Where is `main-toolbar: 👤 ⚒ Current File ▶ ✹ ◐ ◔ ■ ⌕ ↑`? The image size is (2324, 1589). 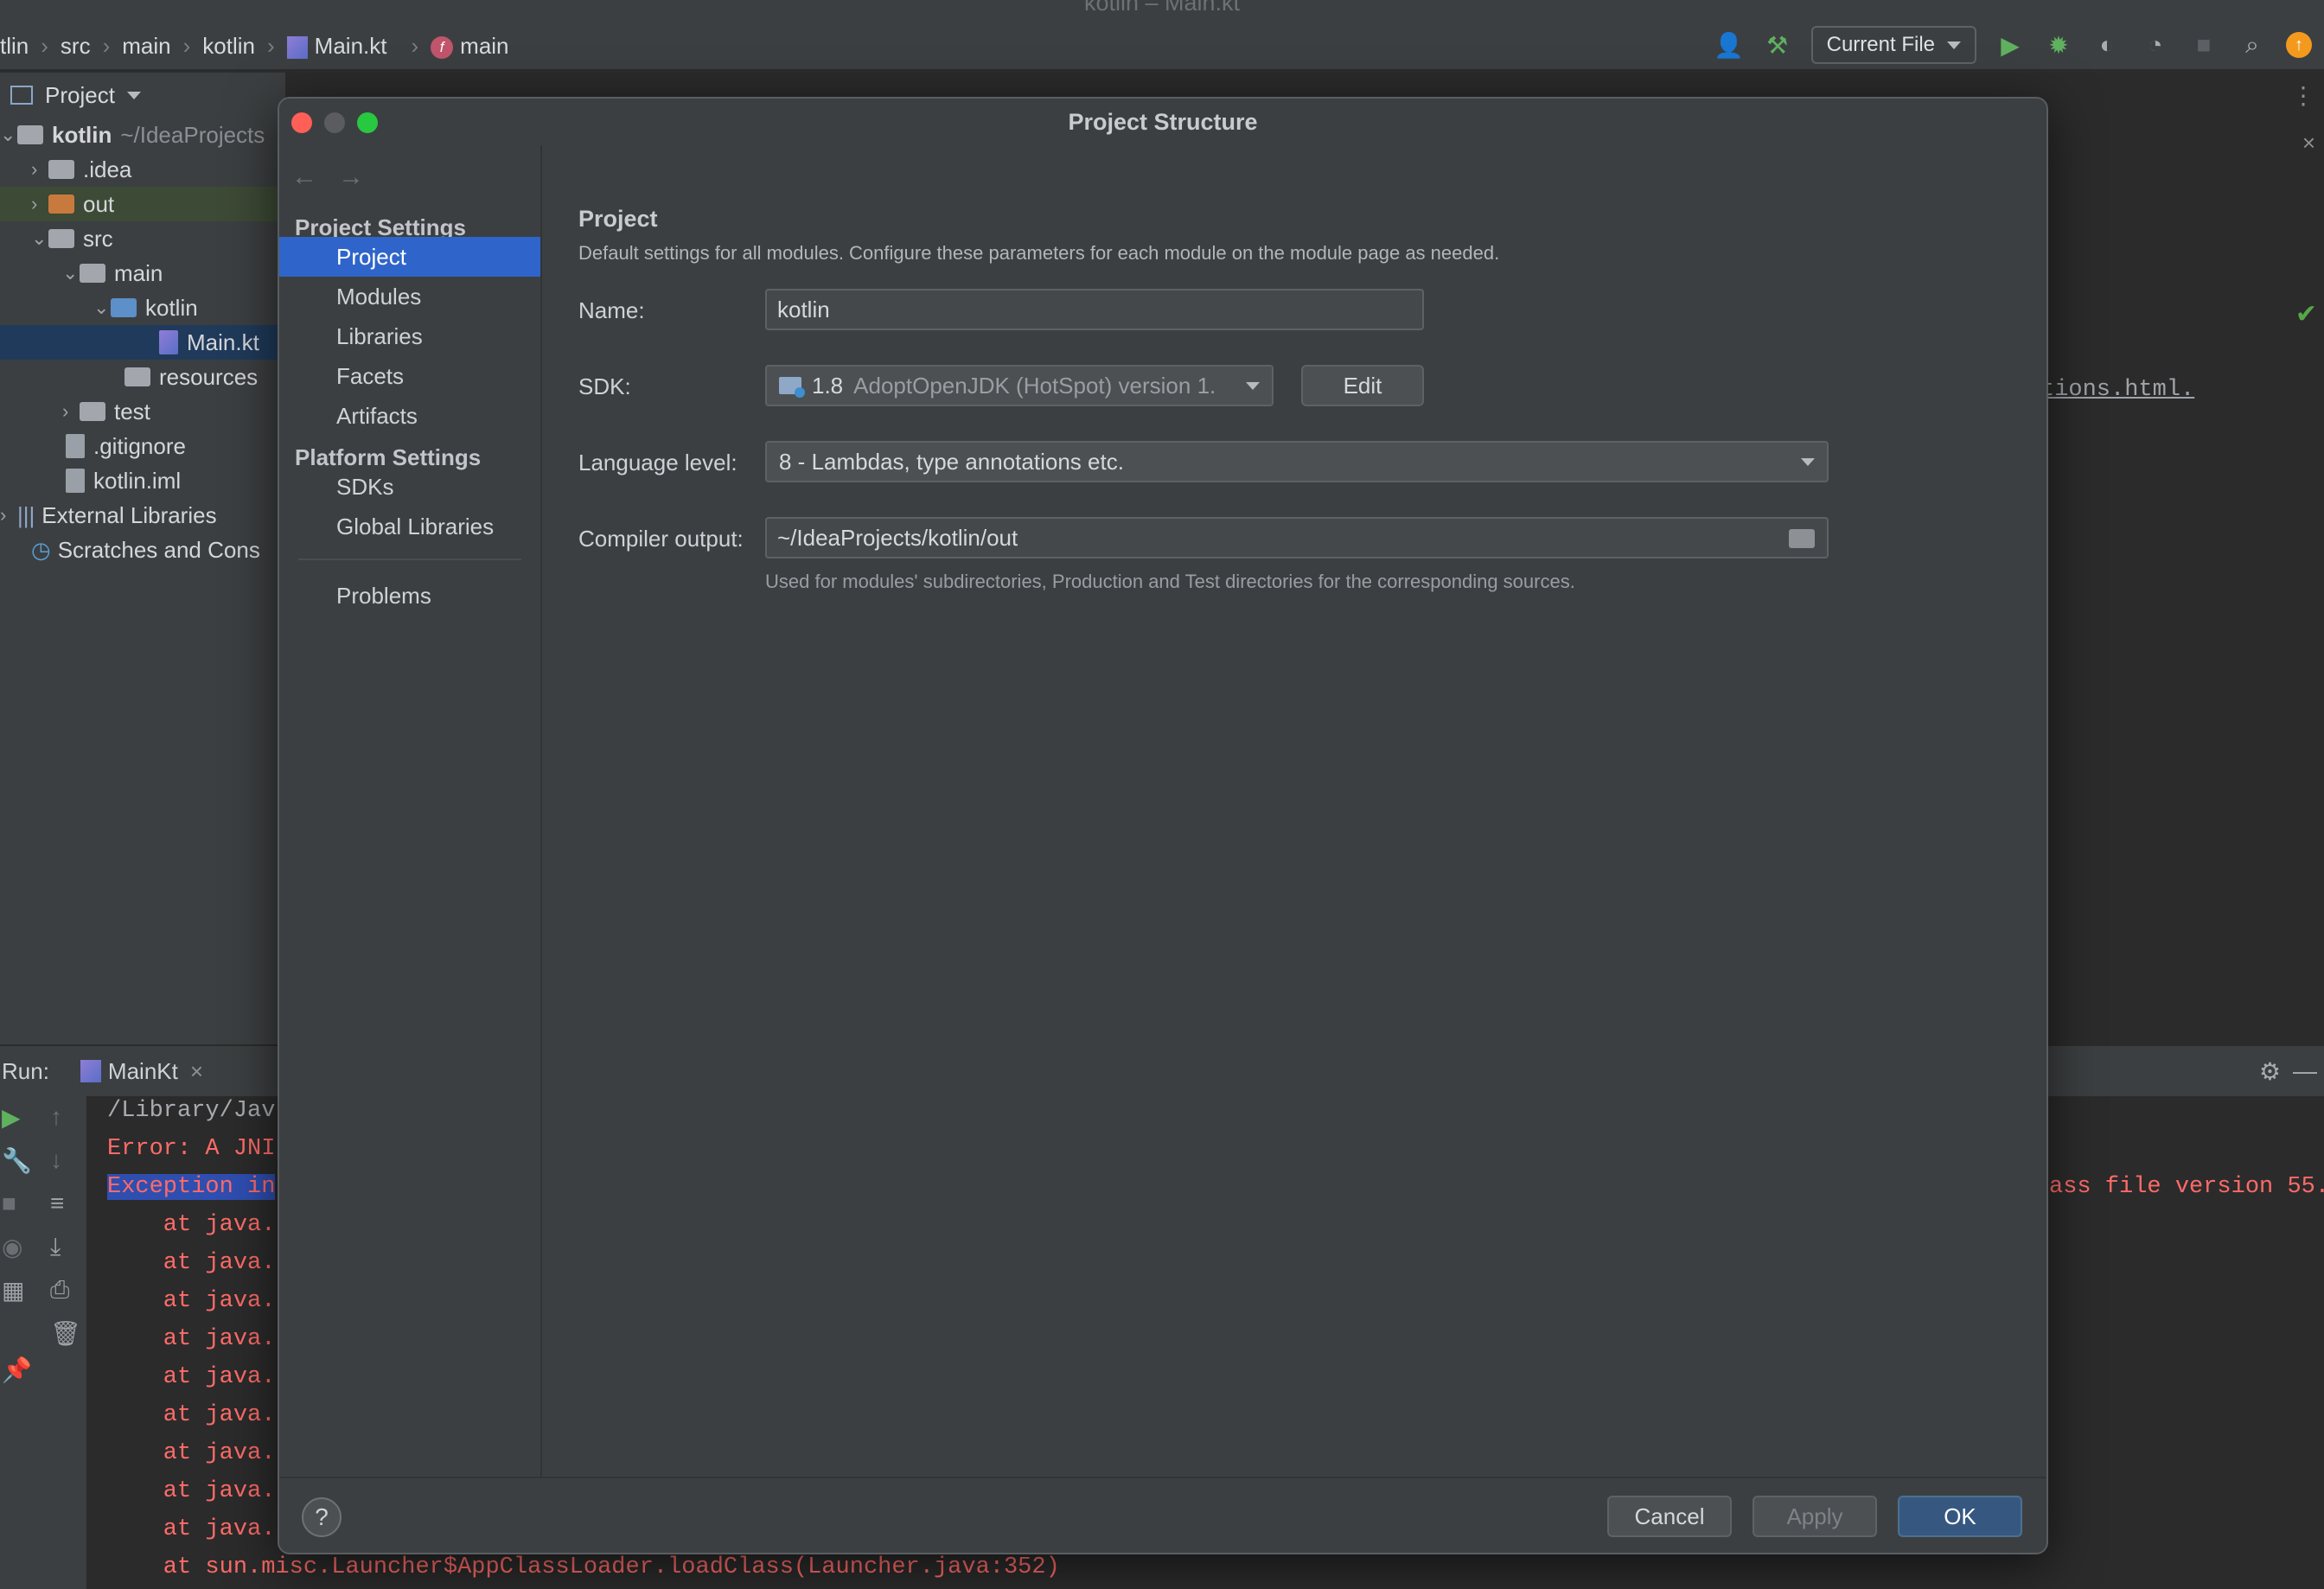
main-toolbar: 👤 ⚒ Current File ▶ ✹ ◐ ◔ ■ ⌕ ↑ is located at coordinates (2019, 45).